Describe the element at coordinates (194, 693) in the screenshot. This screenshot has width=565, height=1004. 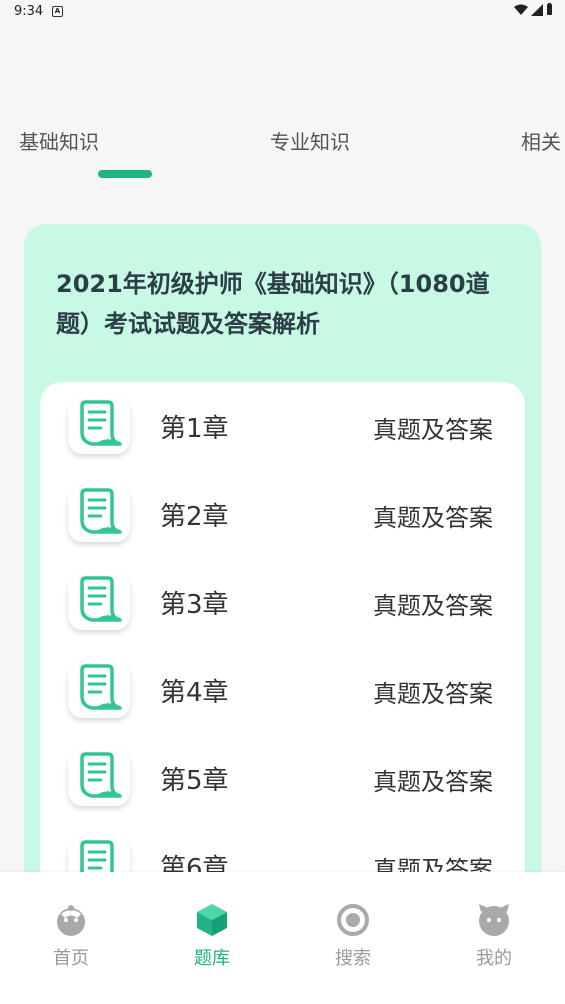
I see `chapter-title: 第4章` at that location.